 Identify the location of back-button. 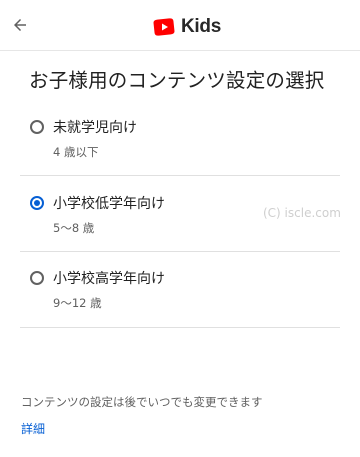
(20, 25).